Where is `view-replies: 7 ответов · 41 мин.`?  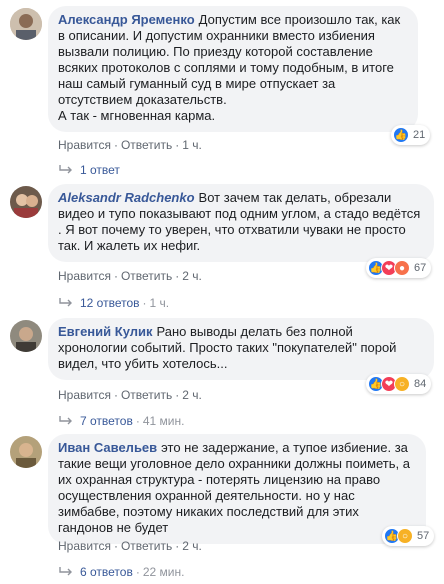
view-replies: 7 ответов · 41 мин. is located at coordinates (121, 421).